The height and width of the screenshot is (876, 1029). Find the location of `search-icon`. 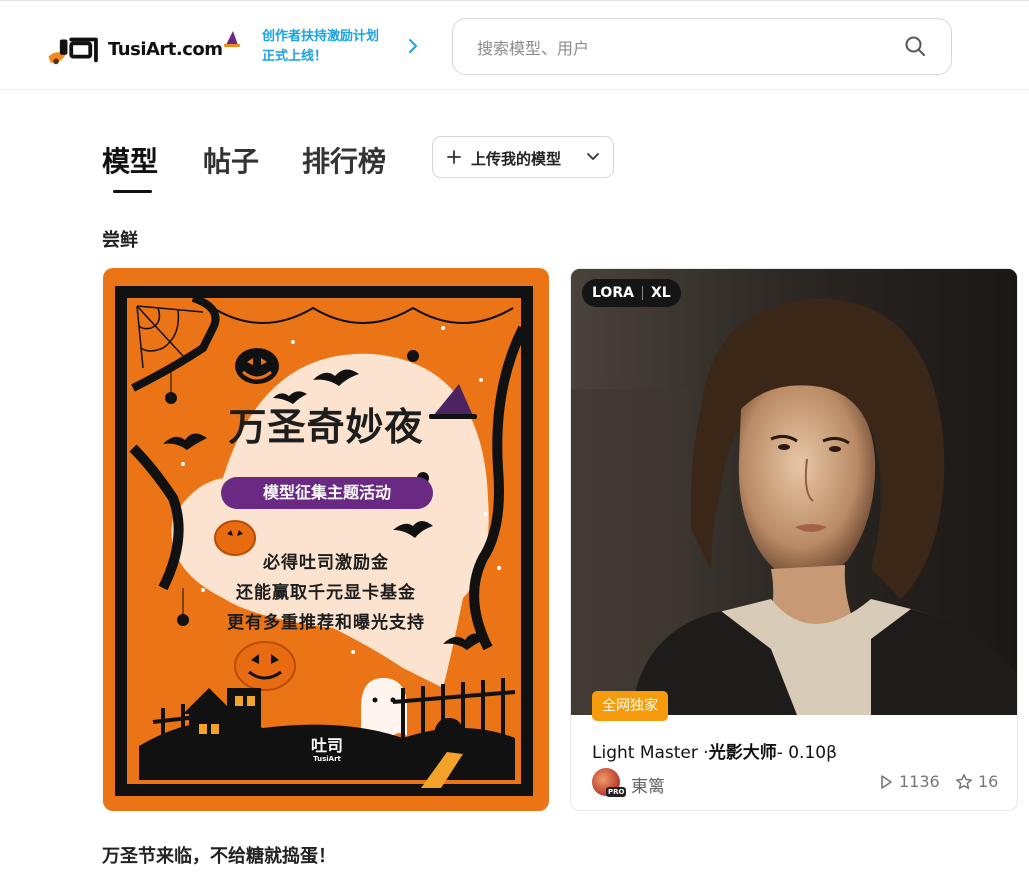

search-icon is located at coordinates (915, 46).